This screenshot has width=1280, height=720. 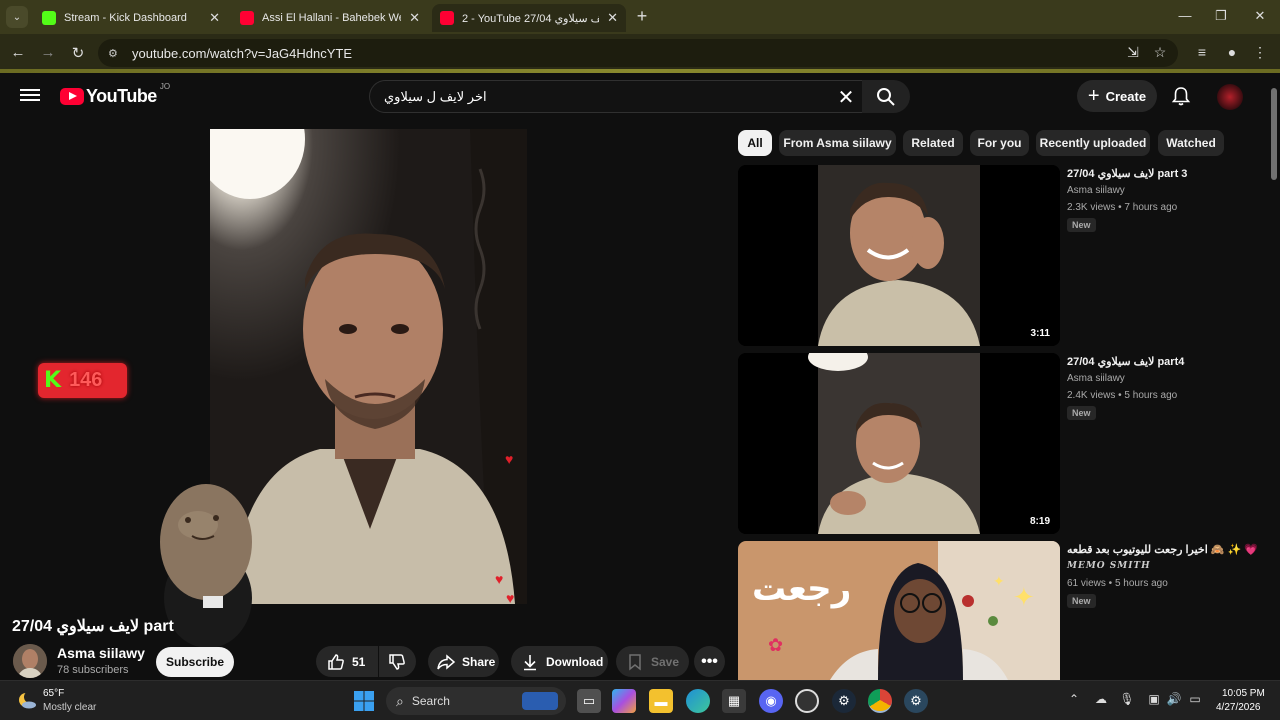 What do you see at coordinates (837, 143) in the screenshot?
I see `chip-from-channel: From Asma siilawy` at bounding box center [837, 143].